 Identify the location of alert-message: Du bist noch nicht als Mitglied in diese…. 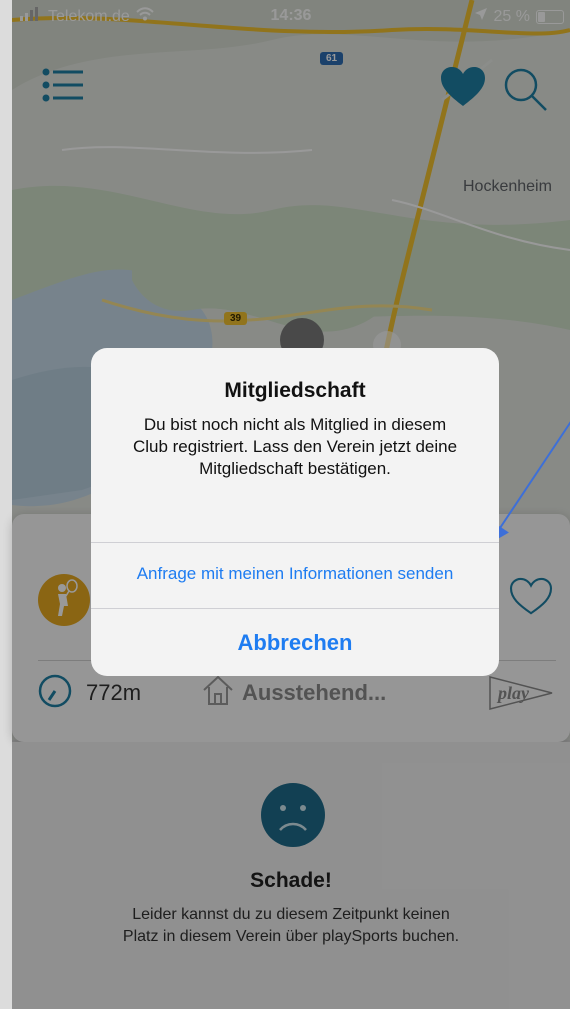
(295, 446).